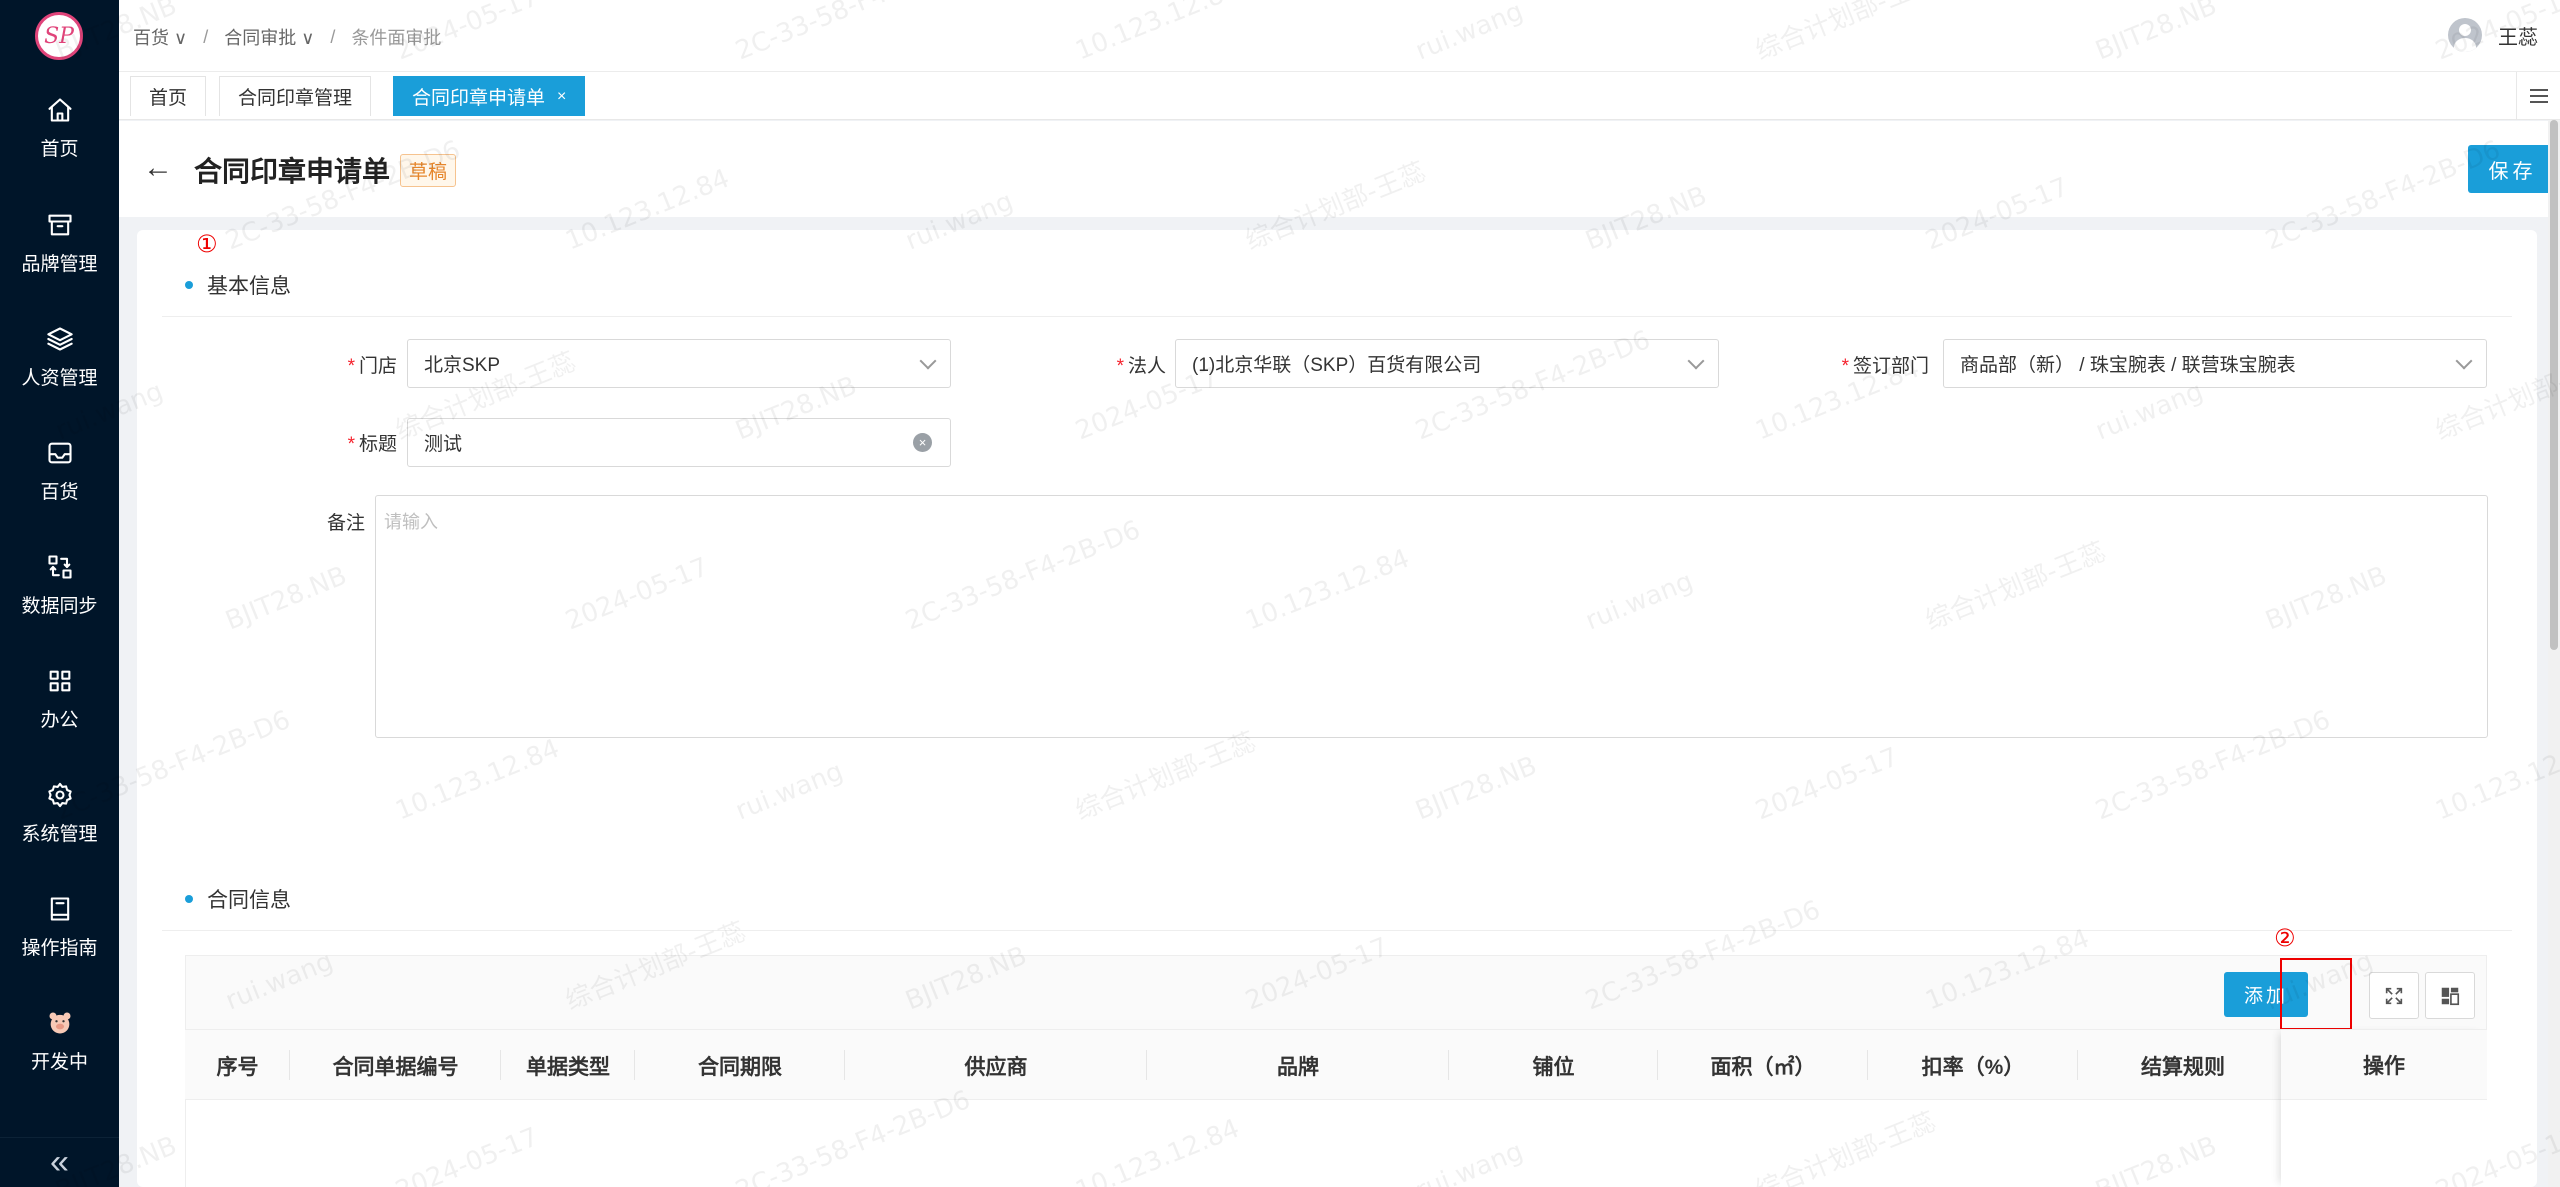 The height and width of the screenshot is (1187, 2560). I want to click on column-header: 单据类型, so click(568, 1065).